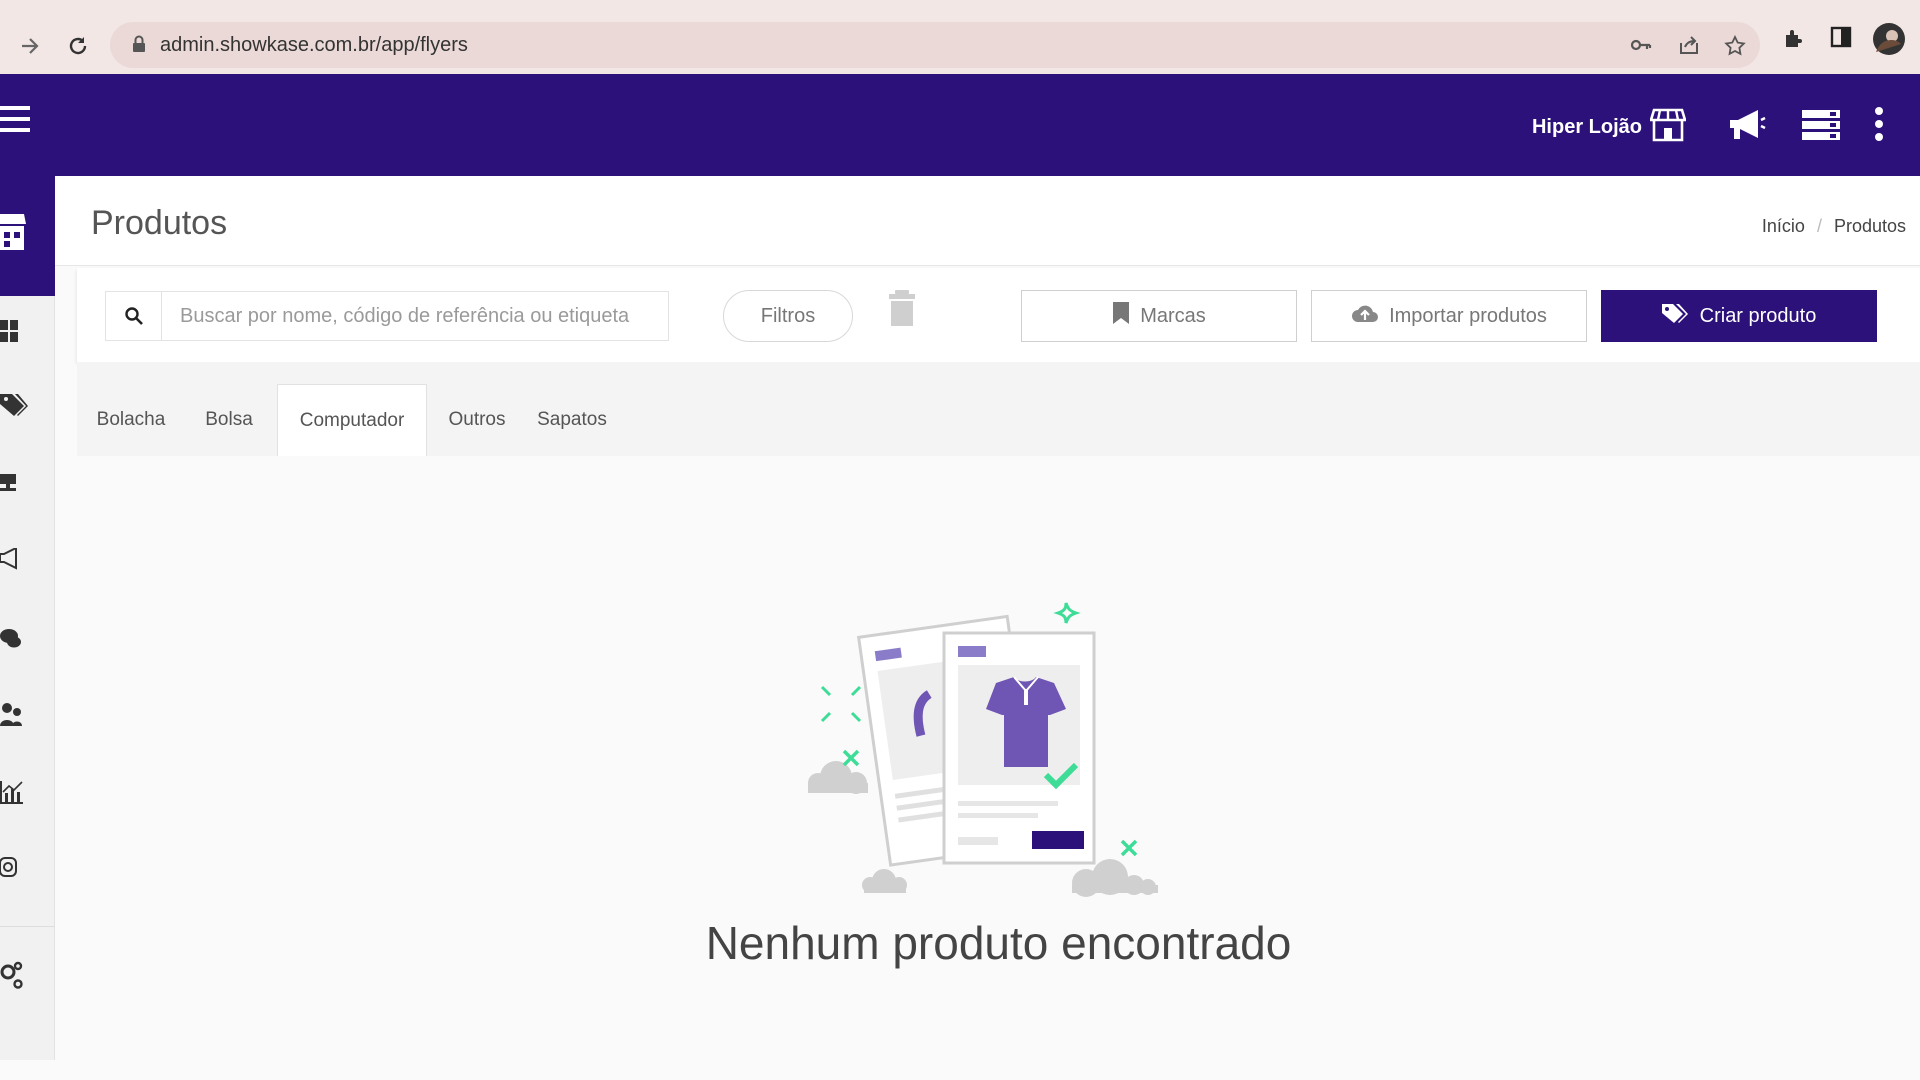 The width and height of the screenshot is (1920, 1080). What do you see at coordinates (998, 409) in the screenshot?
I see `category-tabs: Bolacha Bolsa Computador Outros Sapatos` at bounding box center [998, 409].